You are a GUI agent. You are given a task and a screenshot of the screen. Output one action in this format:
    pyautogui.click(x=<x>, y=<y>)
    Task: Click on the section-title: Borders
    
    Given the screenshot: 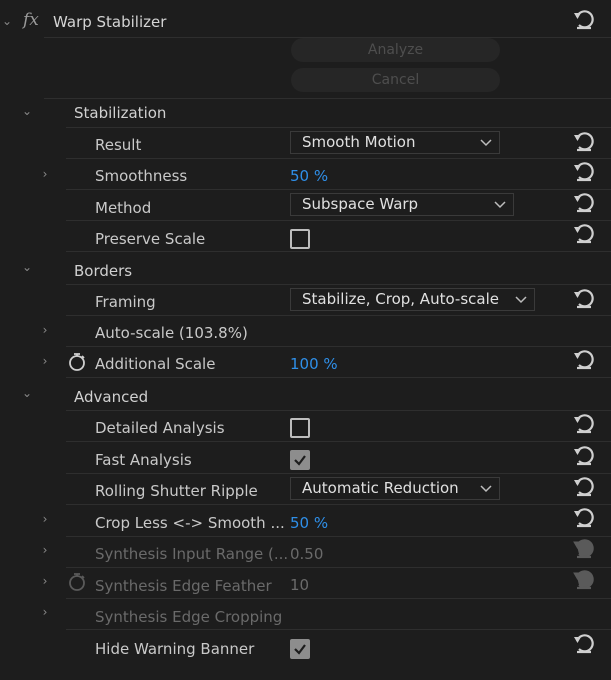 What is the action you would take?
    pyautogui.click(x=103, y=271)
    